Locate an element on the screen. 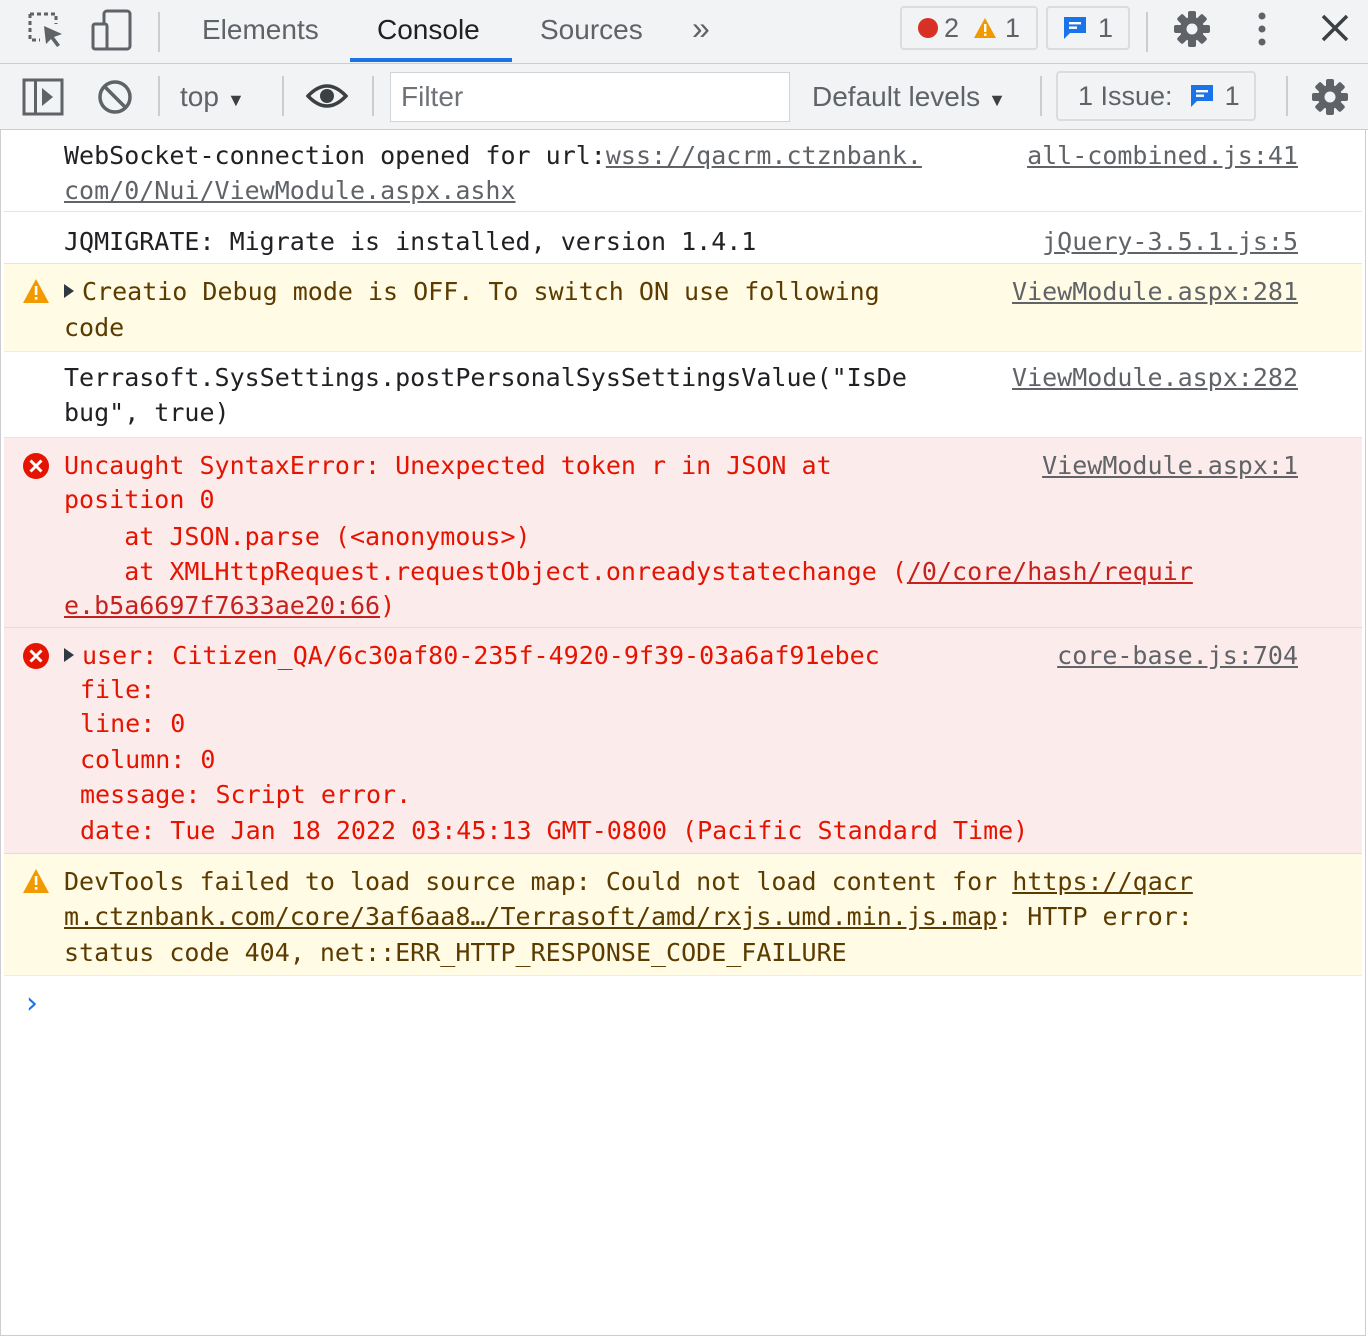 This screenshot has width=1368, height=1338. inspect-element-icon is located at coordinates (46, 30).